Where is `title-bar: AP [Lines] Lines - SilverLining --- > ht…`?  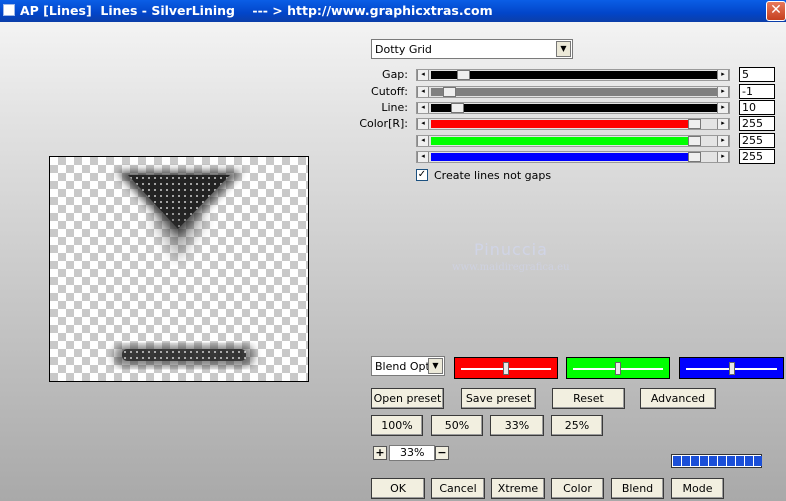
title-bar: AP [Lines] Lines - SilverLining --- > ht… is located at coordinates (393, 11).